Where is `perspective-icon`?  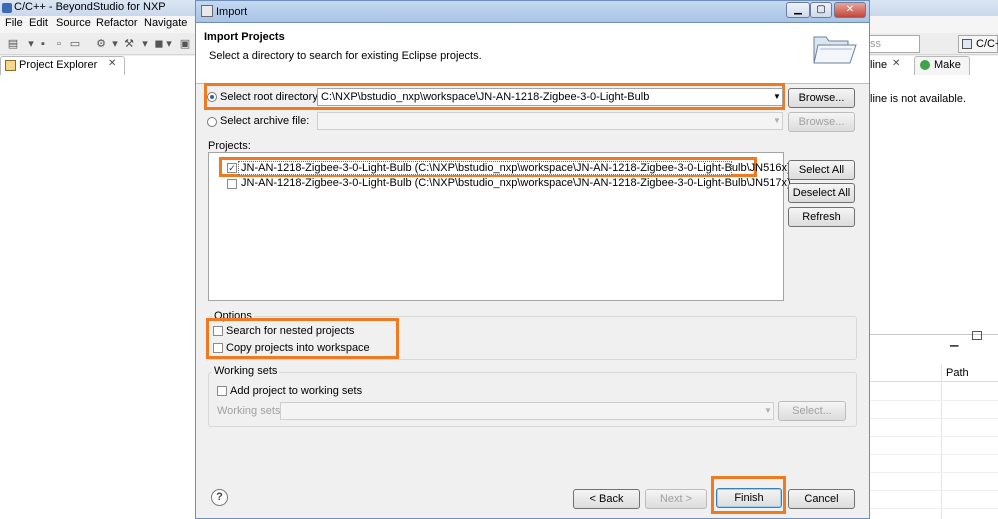
perspective-icon is located at coordinates (967, 44).